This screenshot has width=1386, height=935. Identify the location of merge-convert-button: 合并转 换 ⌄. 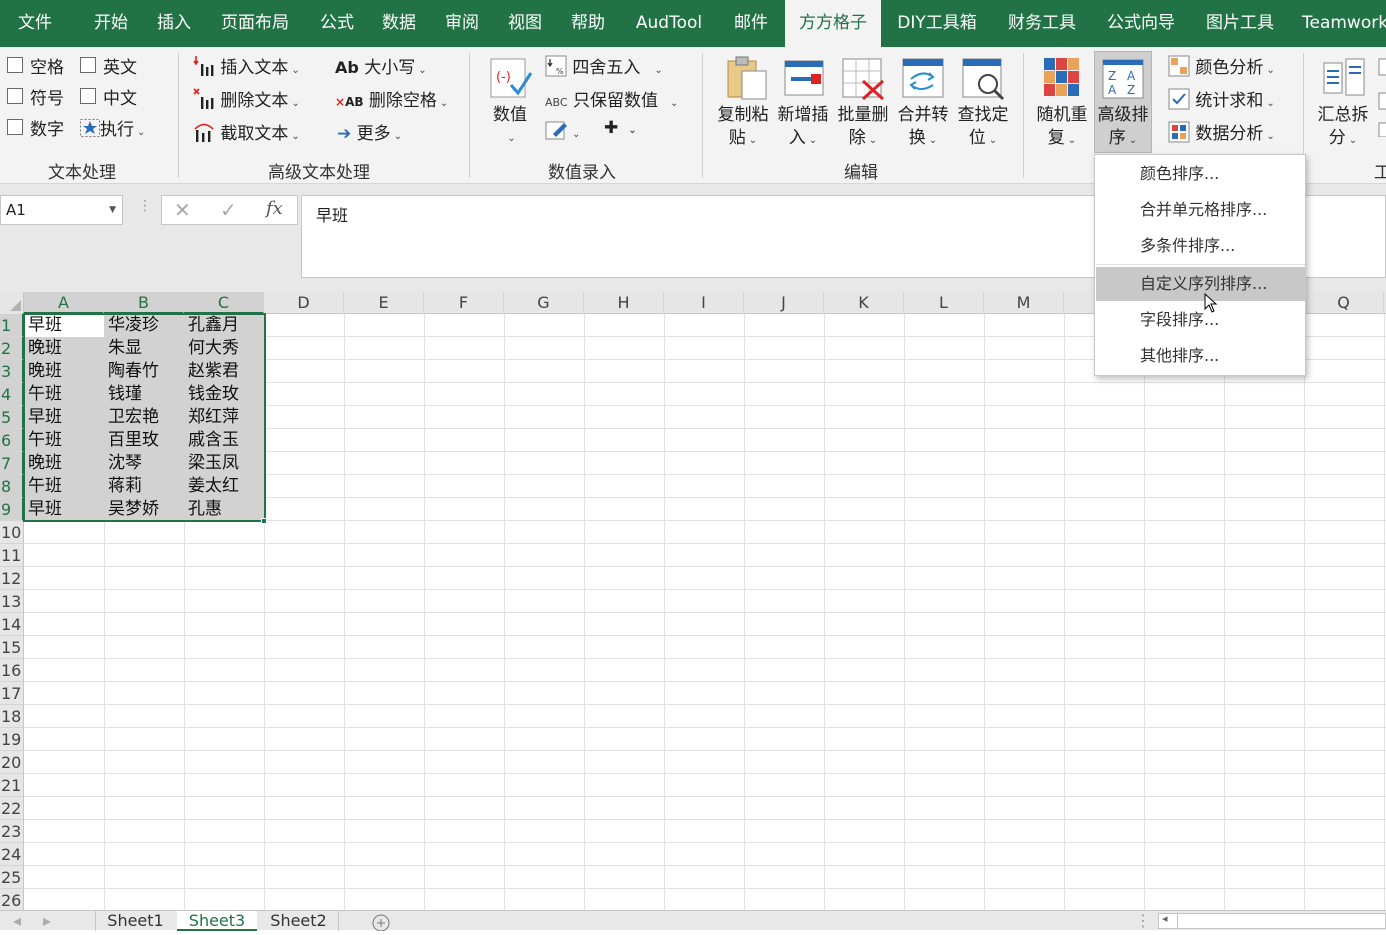
(923, 128).